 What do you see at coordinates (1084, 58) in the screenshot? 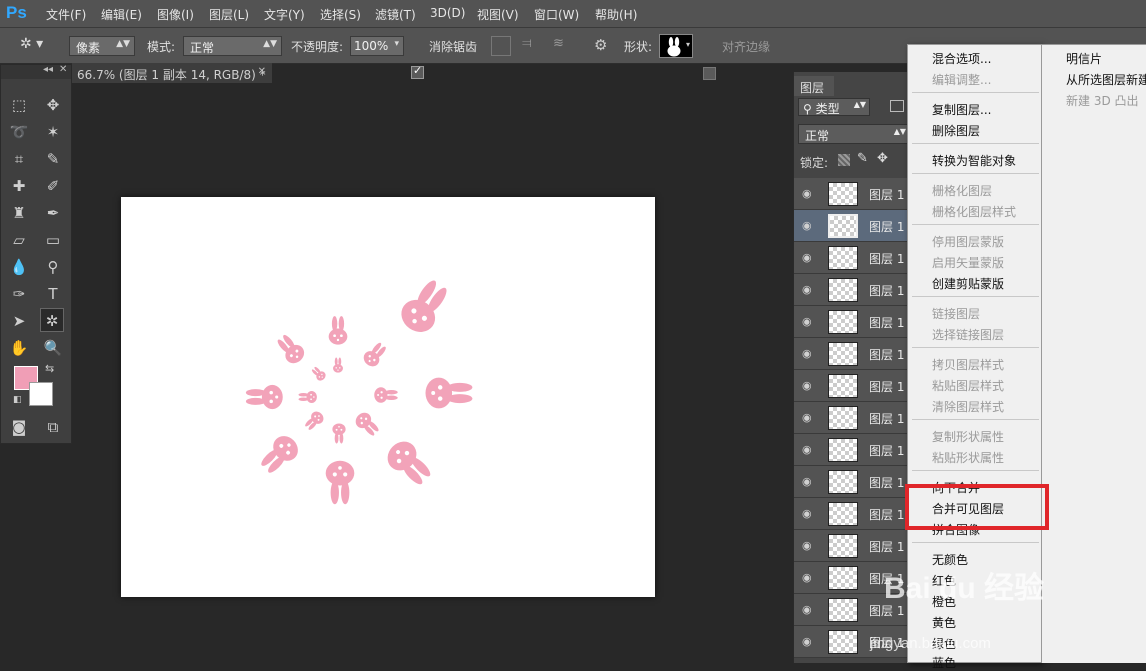
I see `menu-item-postcard: 明信片` at bounding box center [1084, 58].